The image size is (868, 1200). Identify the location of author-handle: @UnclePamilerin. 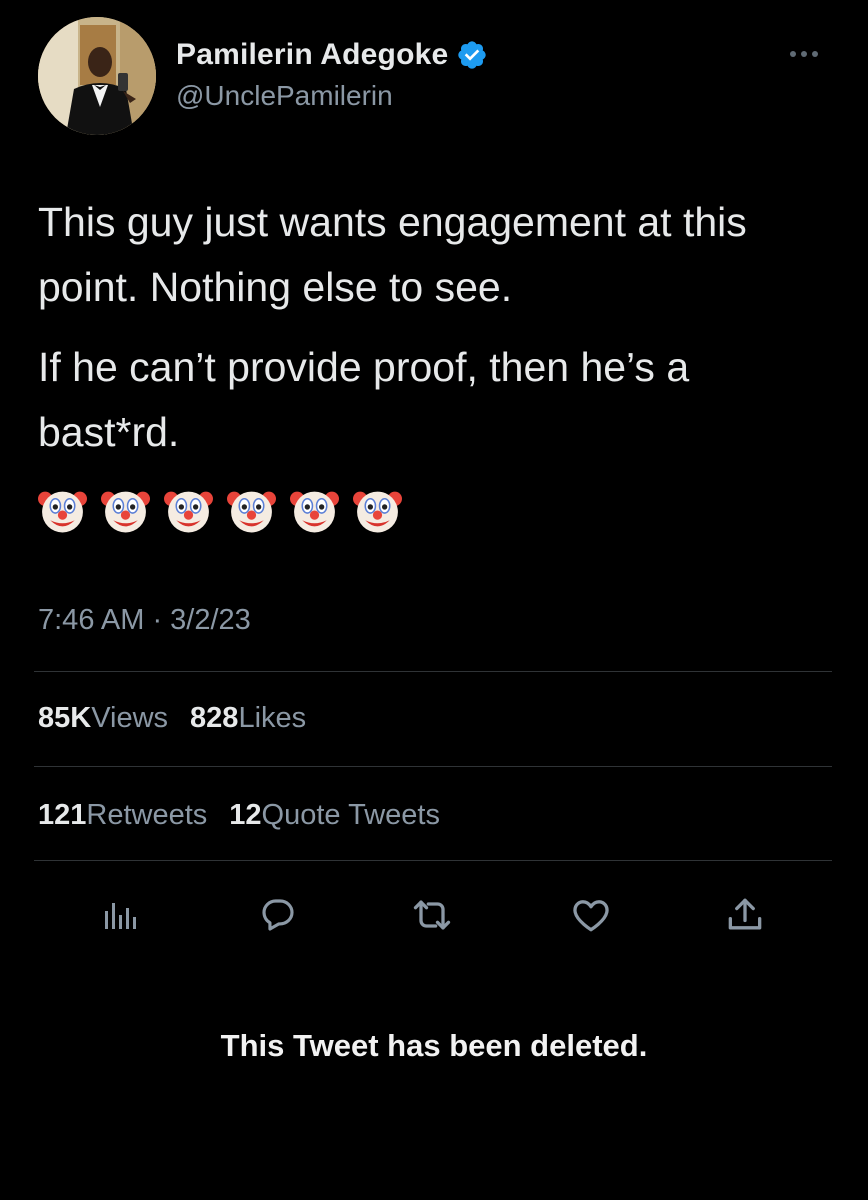
(284, 96).